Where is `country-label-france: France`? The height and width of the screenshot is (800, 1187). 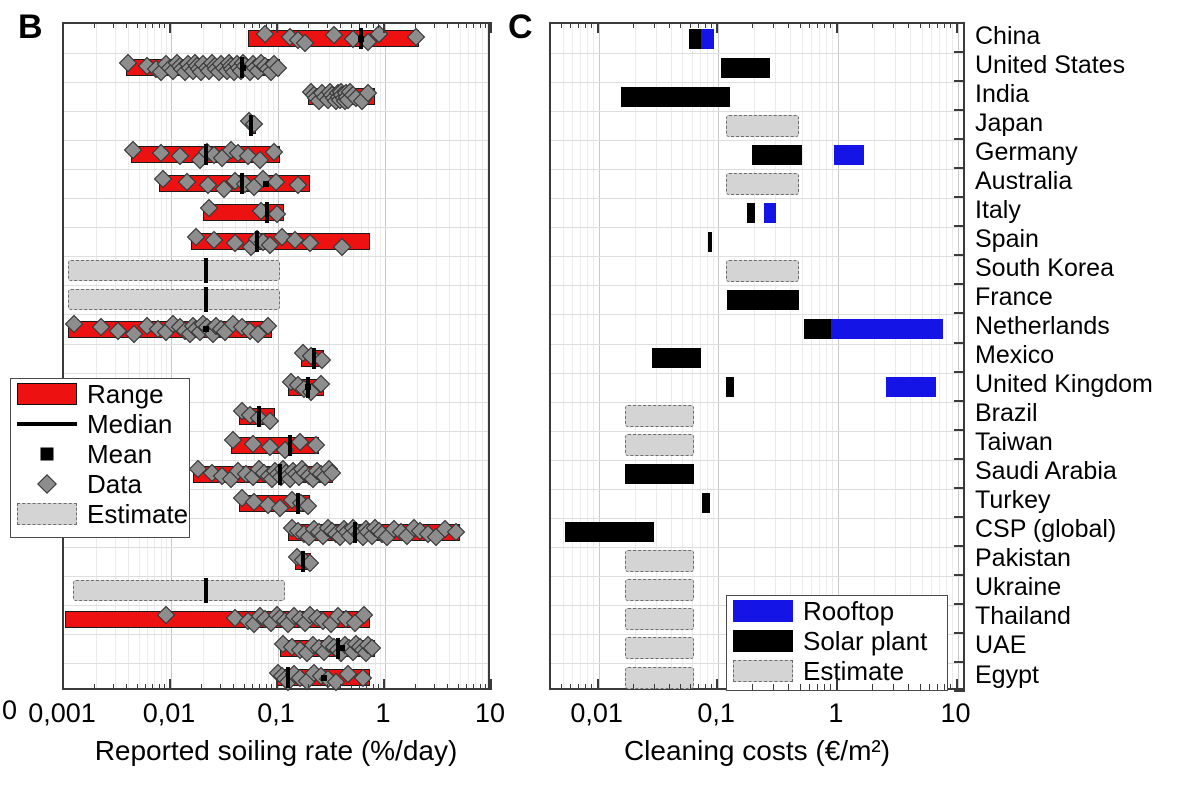 country-label-france: France is located at coordinates (1014, 296).